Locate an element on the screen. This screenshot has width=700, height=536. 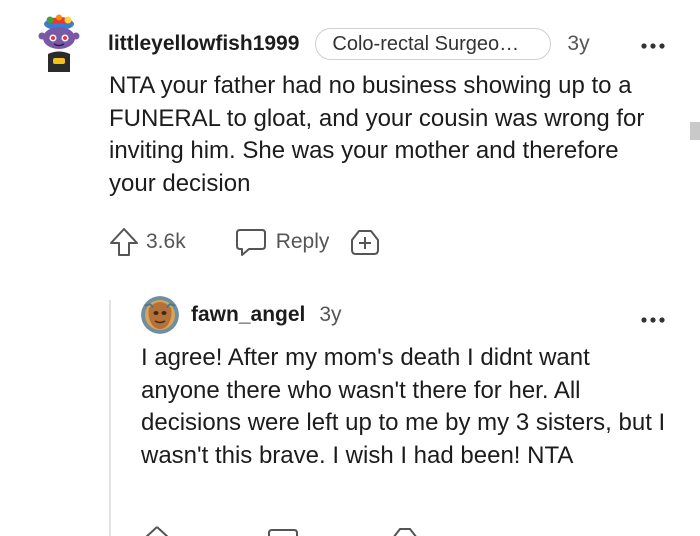
reply-timestamp: 3y is located at coordinates (330, 315).